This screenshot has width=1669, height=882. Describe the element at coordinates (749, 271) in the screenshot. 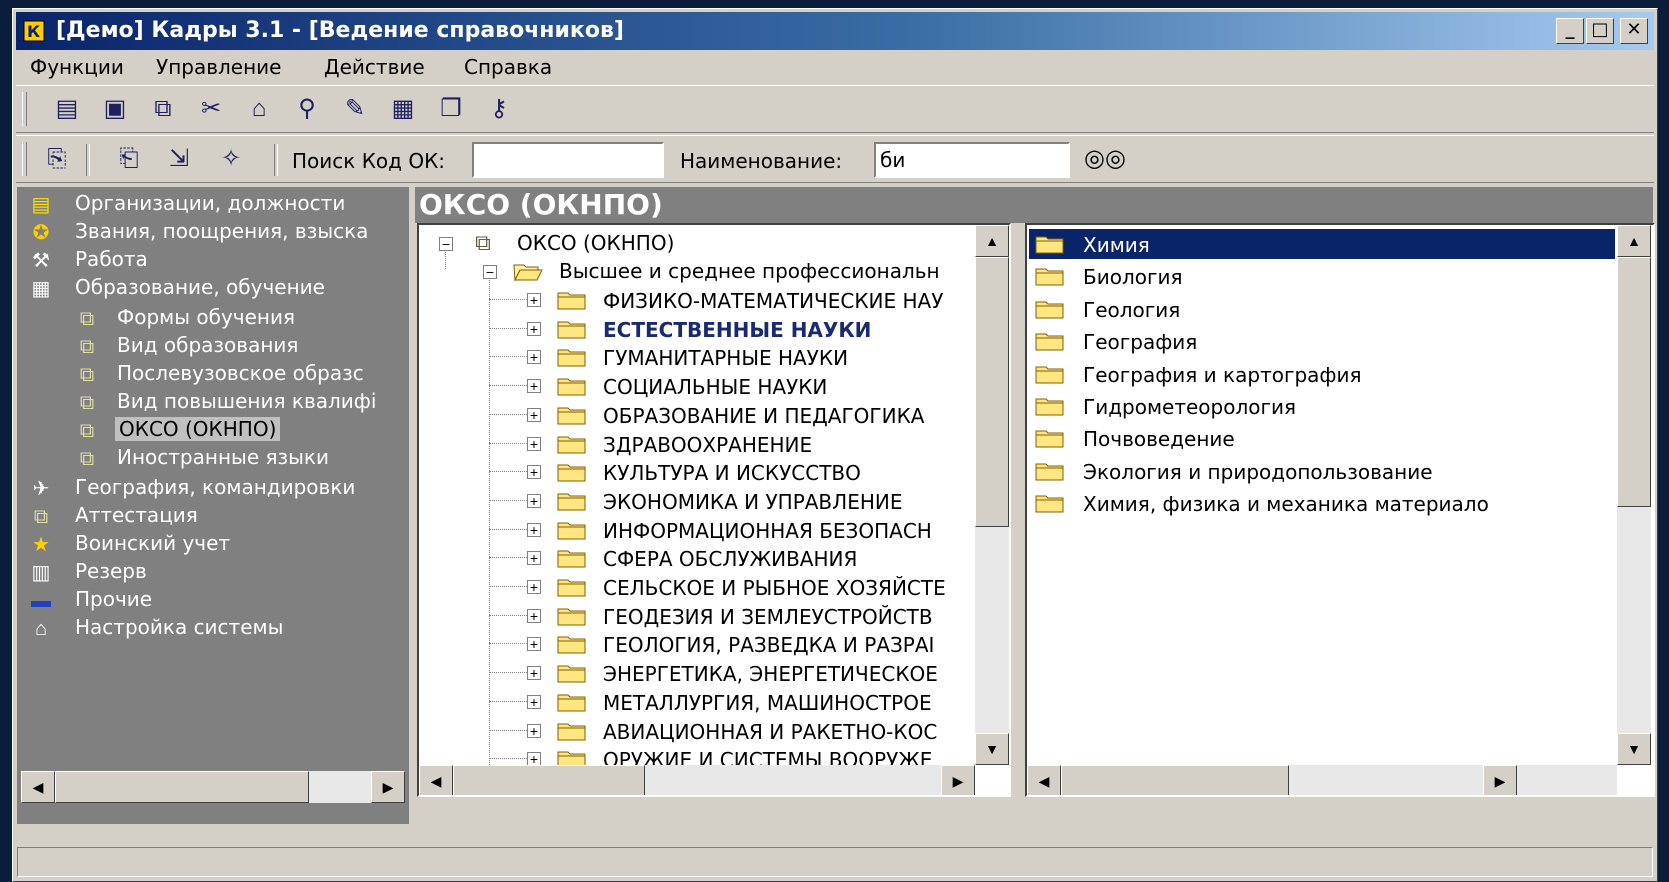

I see `tree-level1: Высшее и среднее профессиональн` at that location.